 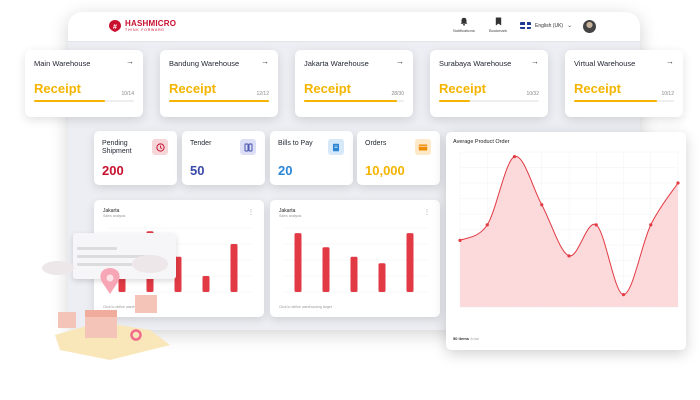 I want to click on items-count: 50 items, so click(x=461, y=338).